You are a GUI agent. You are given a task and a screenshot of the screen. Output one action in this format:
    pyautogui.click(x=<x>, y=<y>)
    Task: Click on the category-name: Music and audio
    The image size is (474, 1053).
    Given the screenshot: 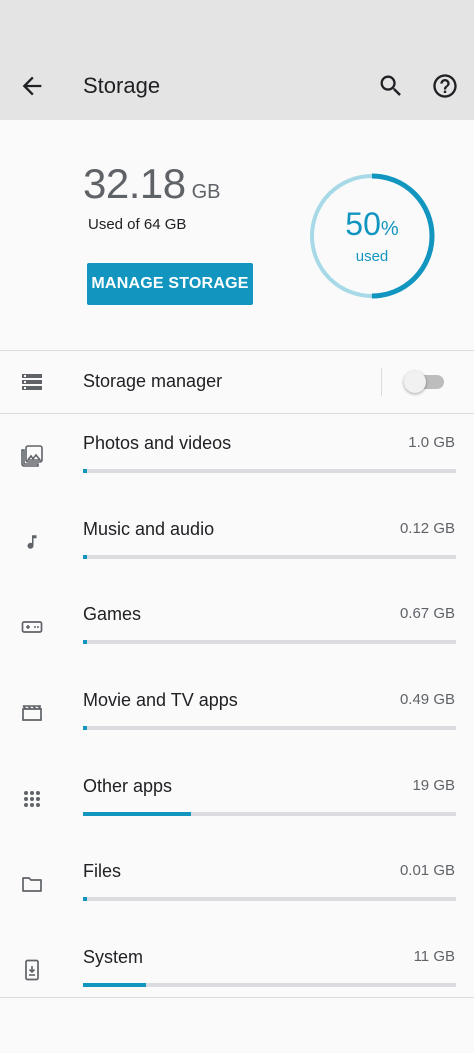 What is the action you would take?
    pyautogui.click(x=149, y=528)
    